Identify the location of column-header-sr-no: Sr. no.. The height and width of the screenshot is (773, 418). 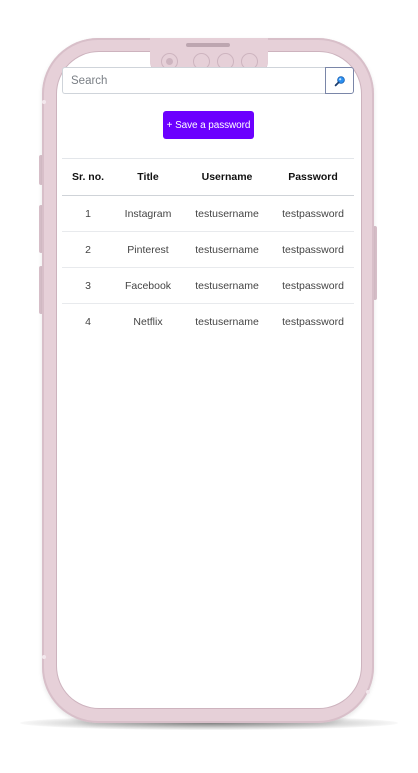
(88, 177).